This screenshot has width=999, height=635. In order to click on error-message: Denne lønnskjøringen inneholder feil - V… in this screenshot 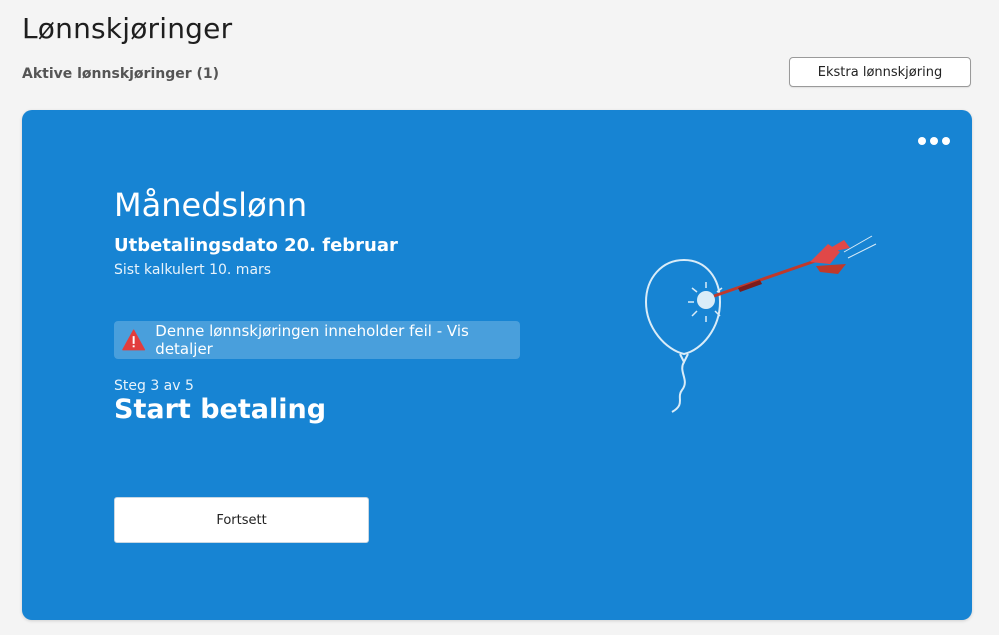, I will do `click(312, 340)`.